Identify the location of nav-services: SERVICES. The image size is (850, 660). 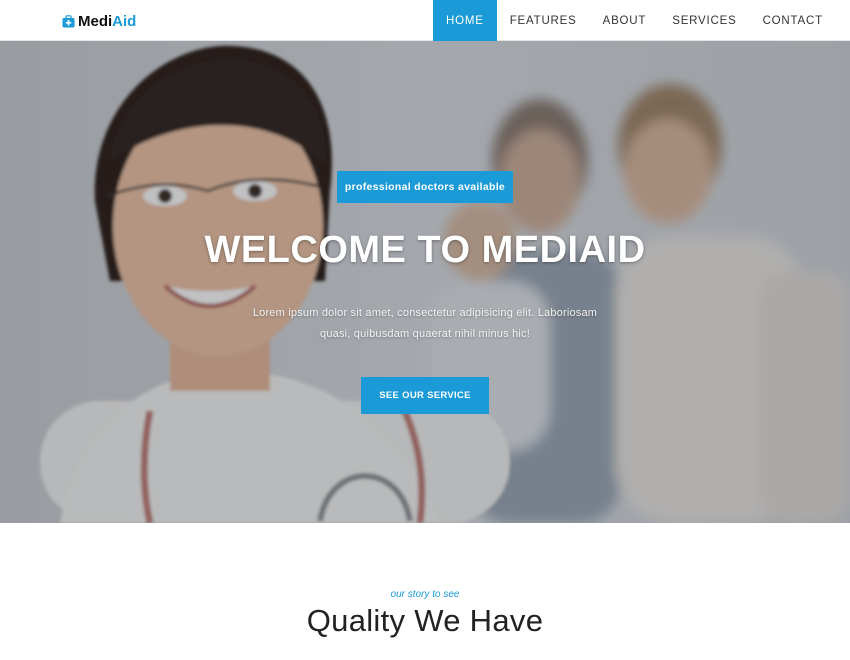
(704, 20).